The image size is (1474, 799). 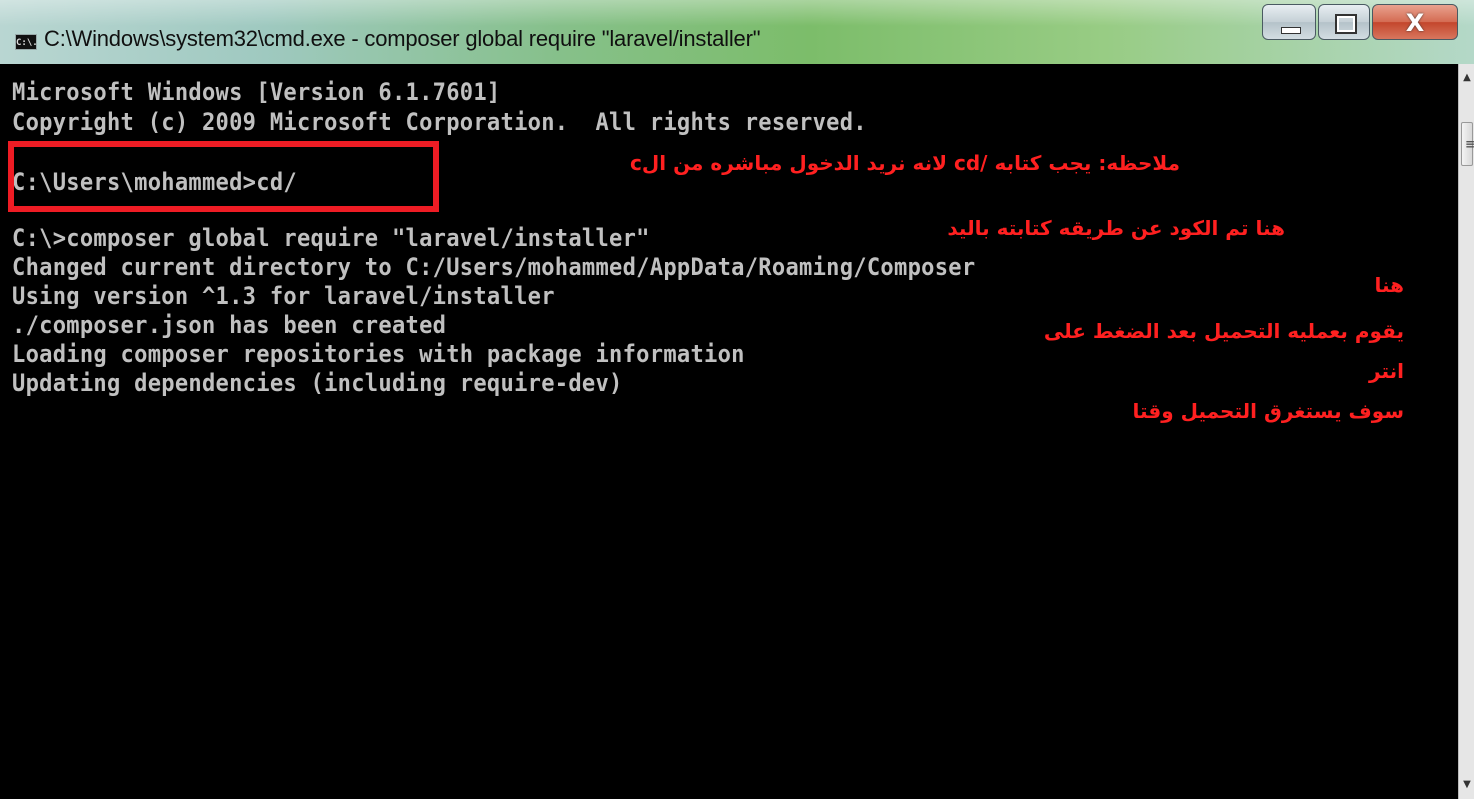 I want to click on cmd-icon-text: C:\., so click(x=27, y=43).